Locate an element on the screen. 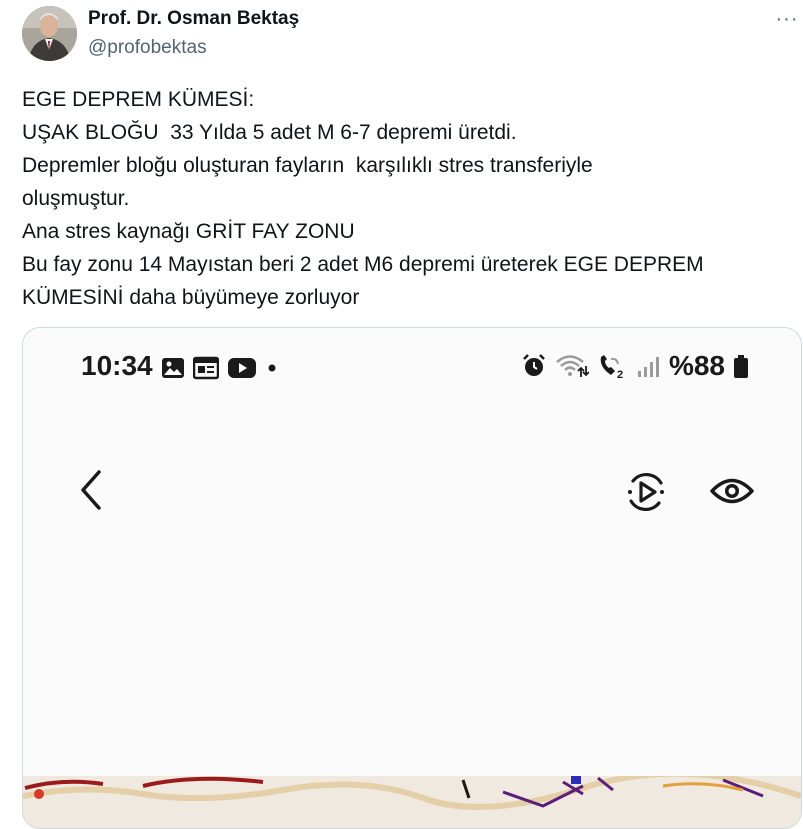  gallery-icon is located at coordinates (173, 368).